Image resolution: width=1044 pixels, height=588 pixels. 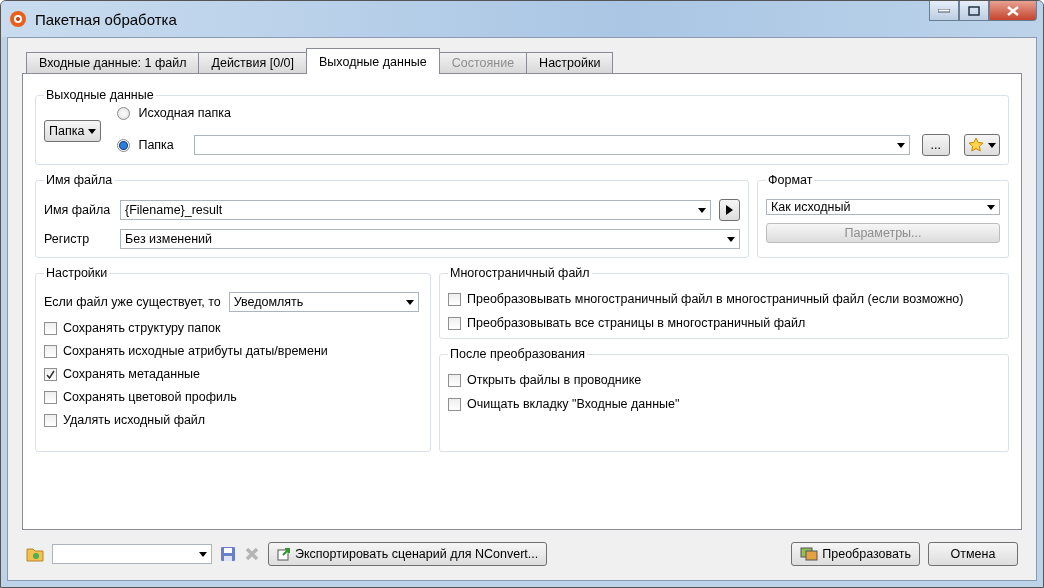 What do you see at coordinates (228, 554) in the screenshot?
I see `save-icon` at bounding box center [228, 554].